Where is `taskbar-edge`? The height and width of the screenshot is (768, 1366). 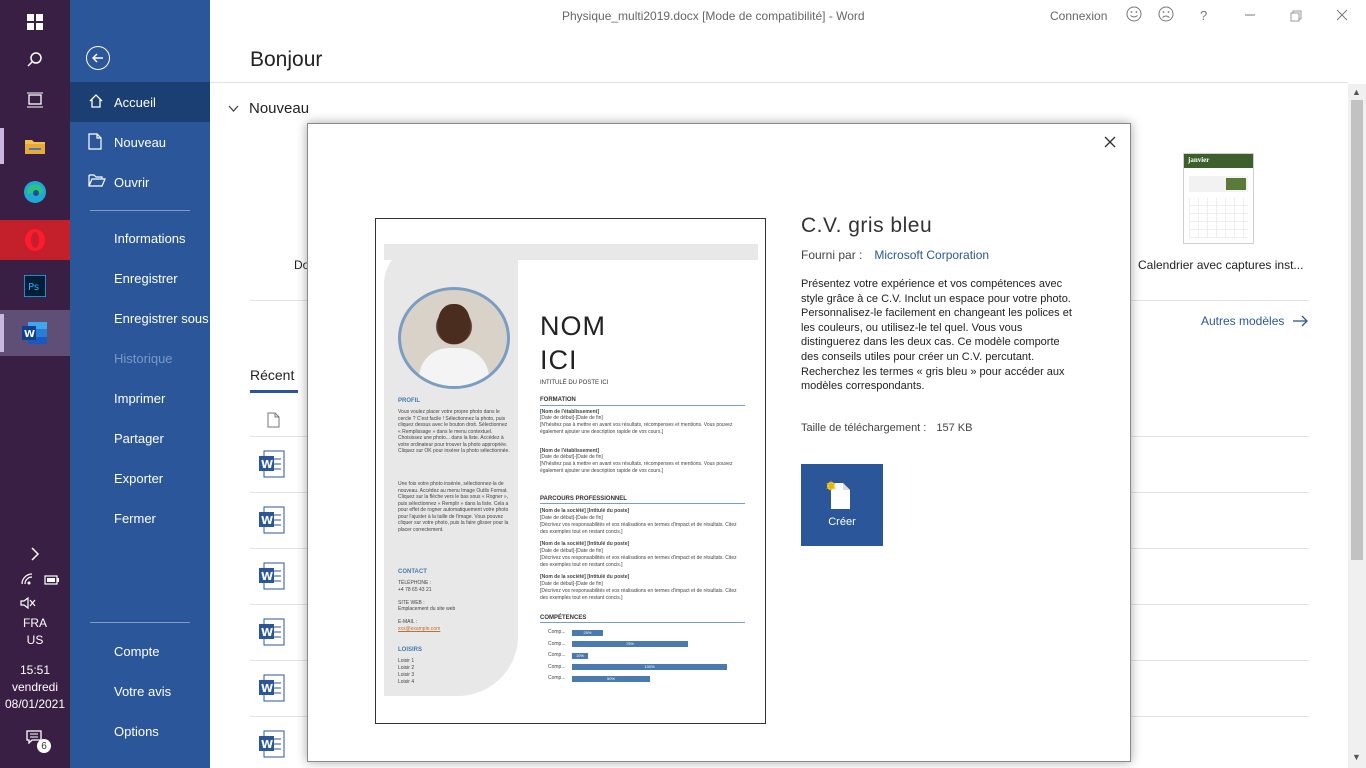
taskbar-edge is located at coordinates (35, 192).